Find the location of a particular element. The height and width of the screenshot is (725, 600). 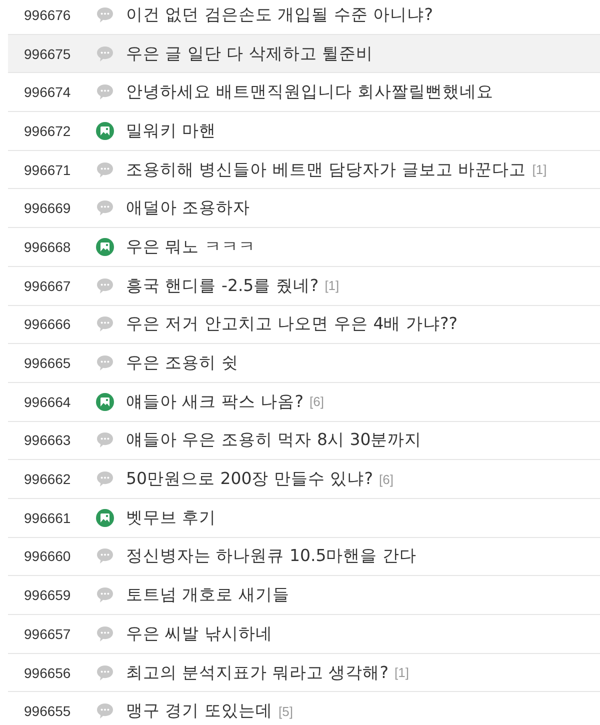

post-title: 최고의 분석지표가 뭐라고 생각해? is located at coordinates (257, 673).